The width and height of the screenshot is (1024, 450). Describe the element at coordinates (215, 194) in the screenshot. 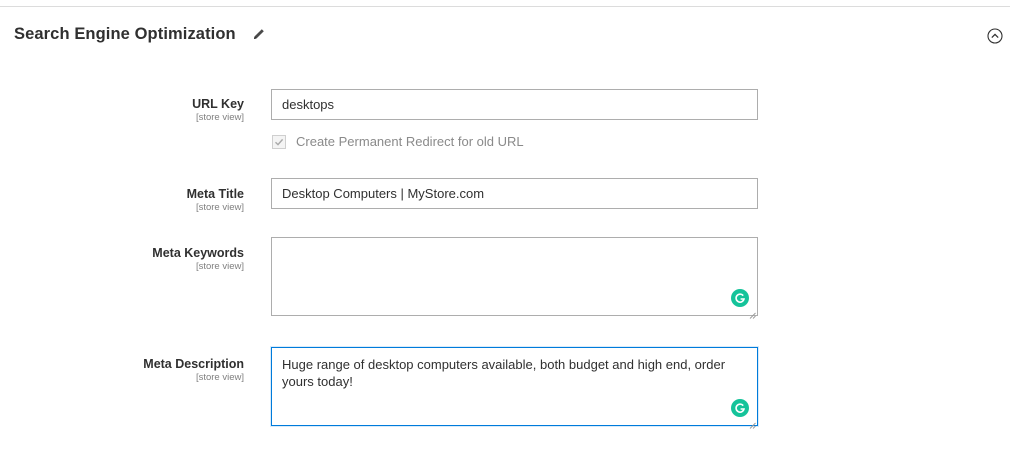

I see `meta-title-label: Meta Title` at that location.